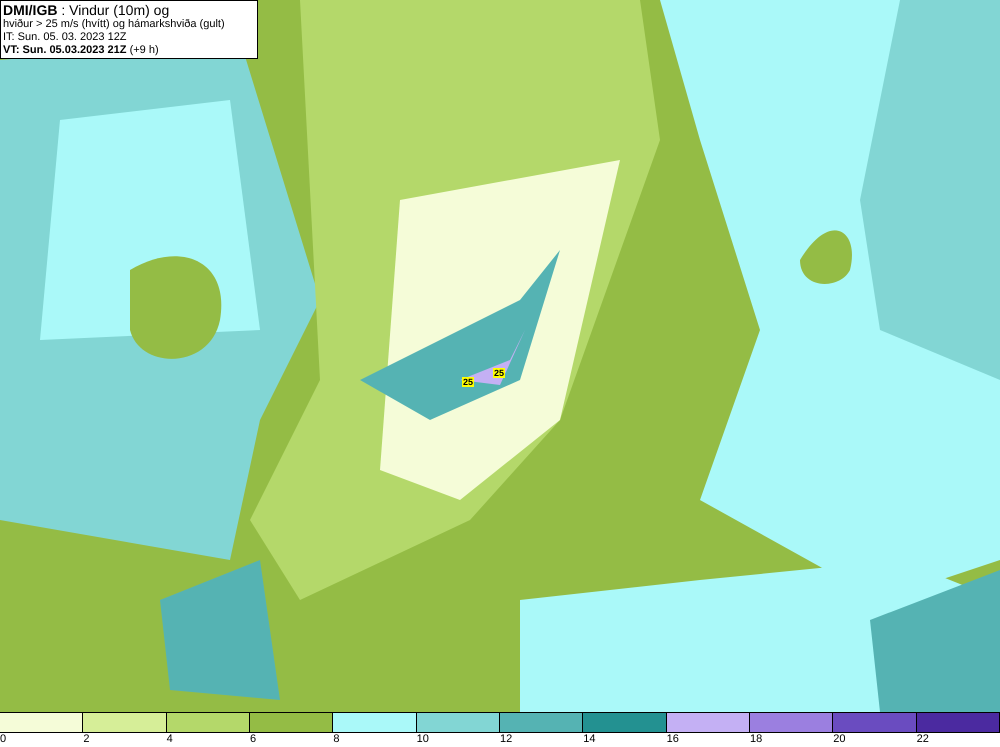 The width and height of the screenshot is (1000, 747). Describe the element at coordinates (114, 24) in the screenshot. I see `map-title-line: hviður > 25 m/s (hvítt) og hámarkshviða (gult)` at that location.